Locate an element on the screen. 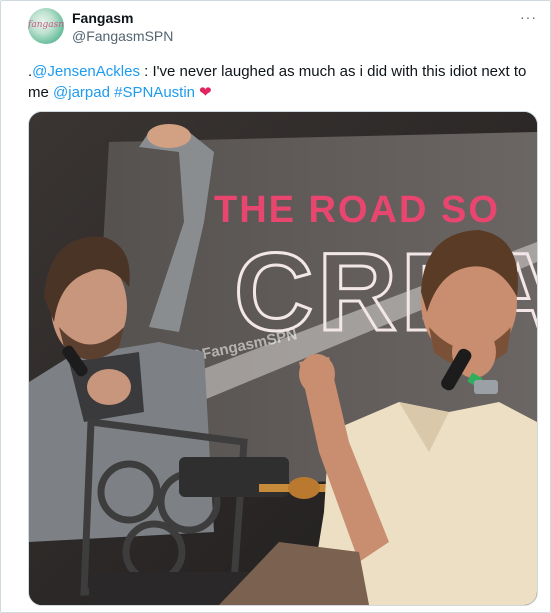 This screenshot has width=551, height=613. mention-jarpad-link: @jarpad is located at coordinates (81, 92).